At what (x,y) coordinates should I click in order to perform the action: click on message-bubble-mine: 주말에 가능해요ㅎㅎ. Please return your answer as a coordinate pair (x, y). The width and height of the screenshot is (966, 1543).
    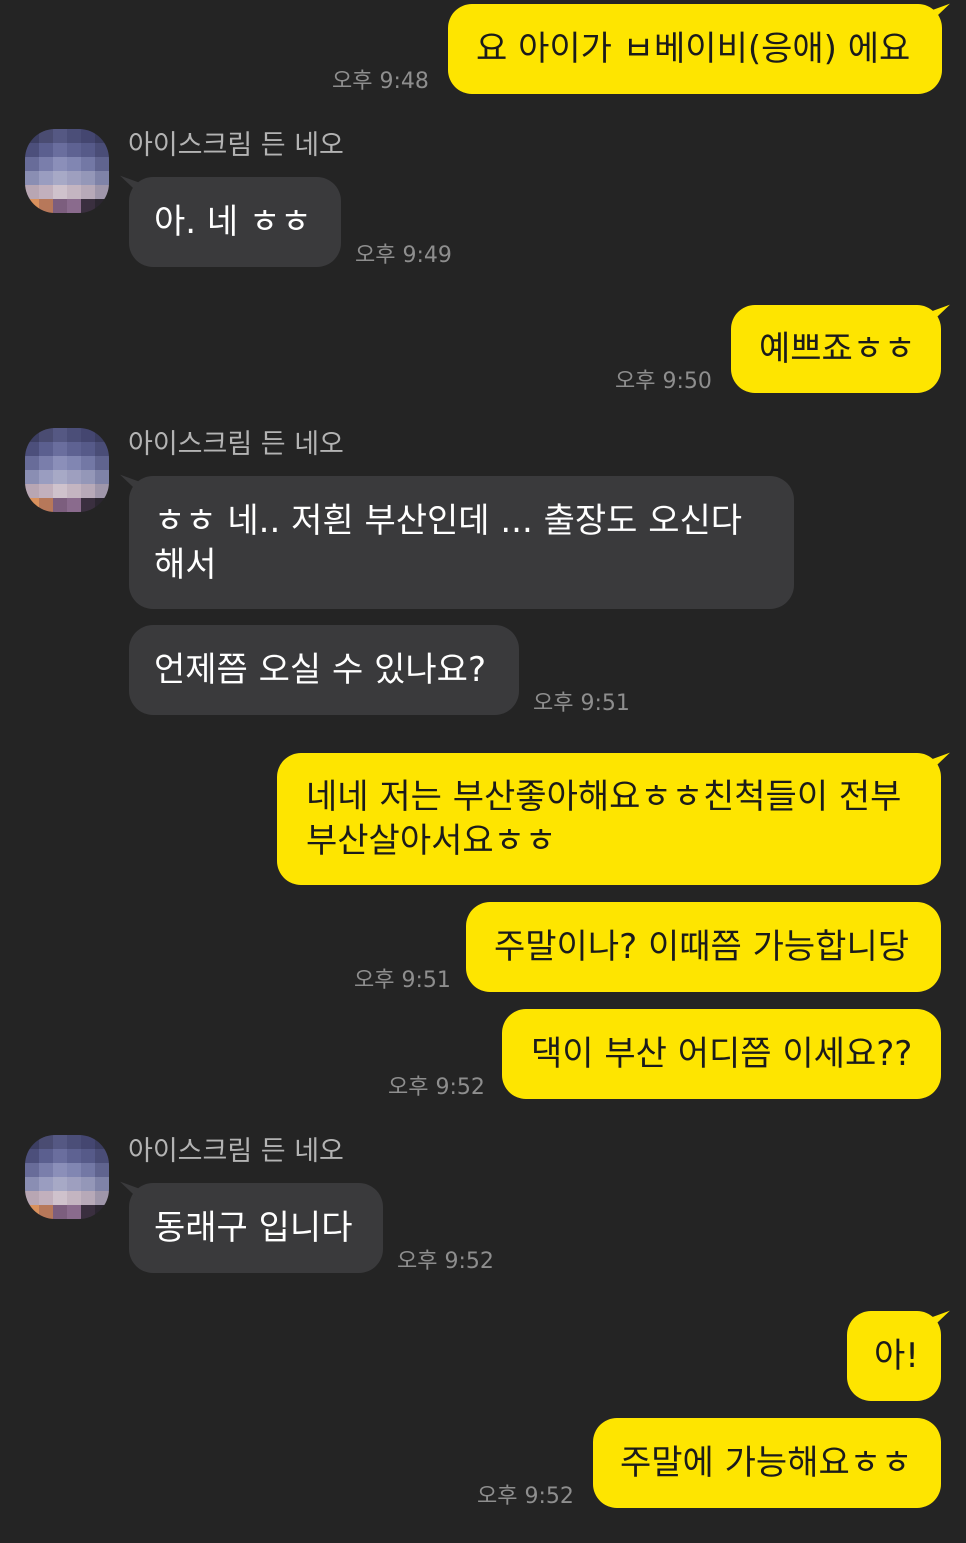
    Looking at the image, I should click on (767, 1463).